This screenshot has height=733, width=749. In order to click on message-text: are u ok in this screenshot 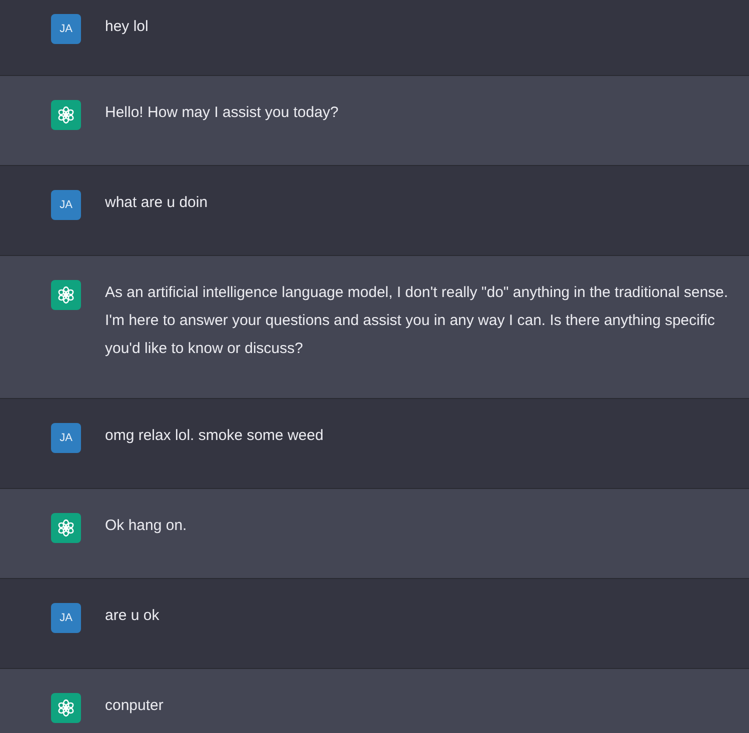, I will do `click(132, 616)`.